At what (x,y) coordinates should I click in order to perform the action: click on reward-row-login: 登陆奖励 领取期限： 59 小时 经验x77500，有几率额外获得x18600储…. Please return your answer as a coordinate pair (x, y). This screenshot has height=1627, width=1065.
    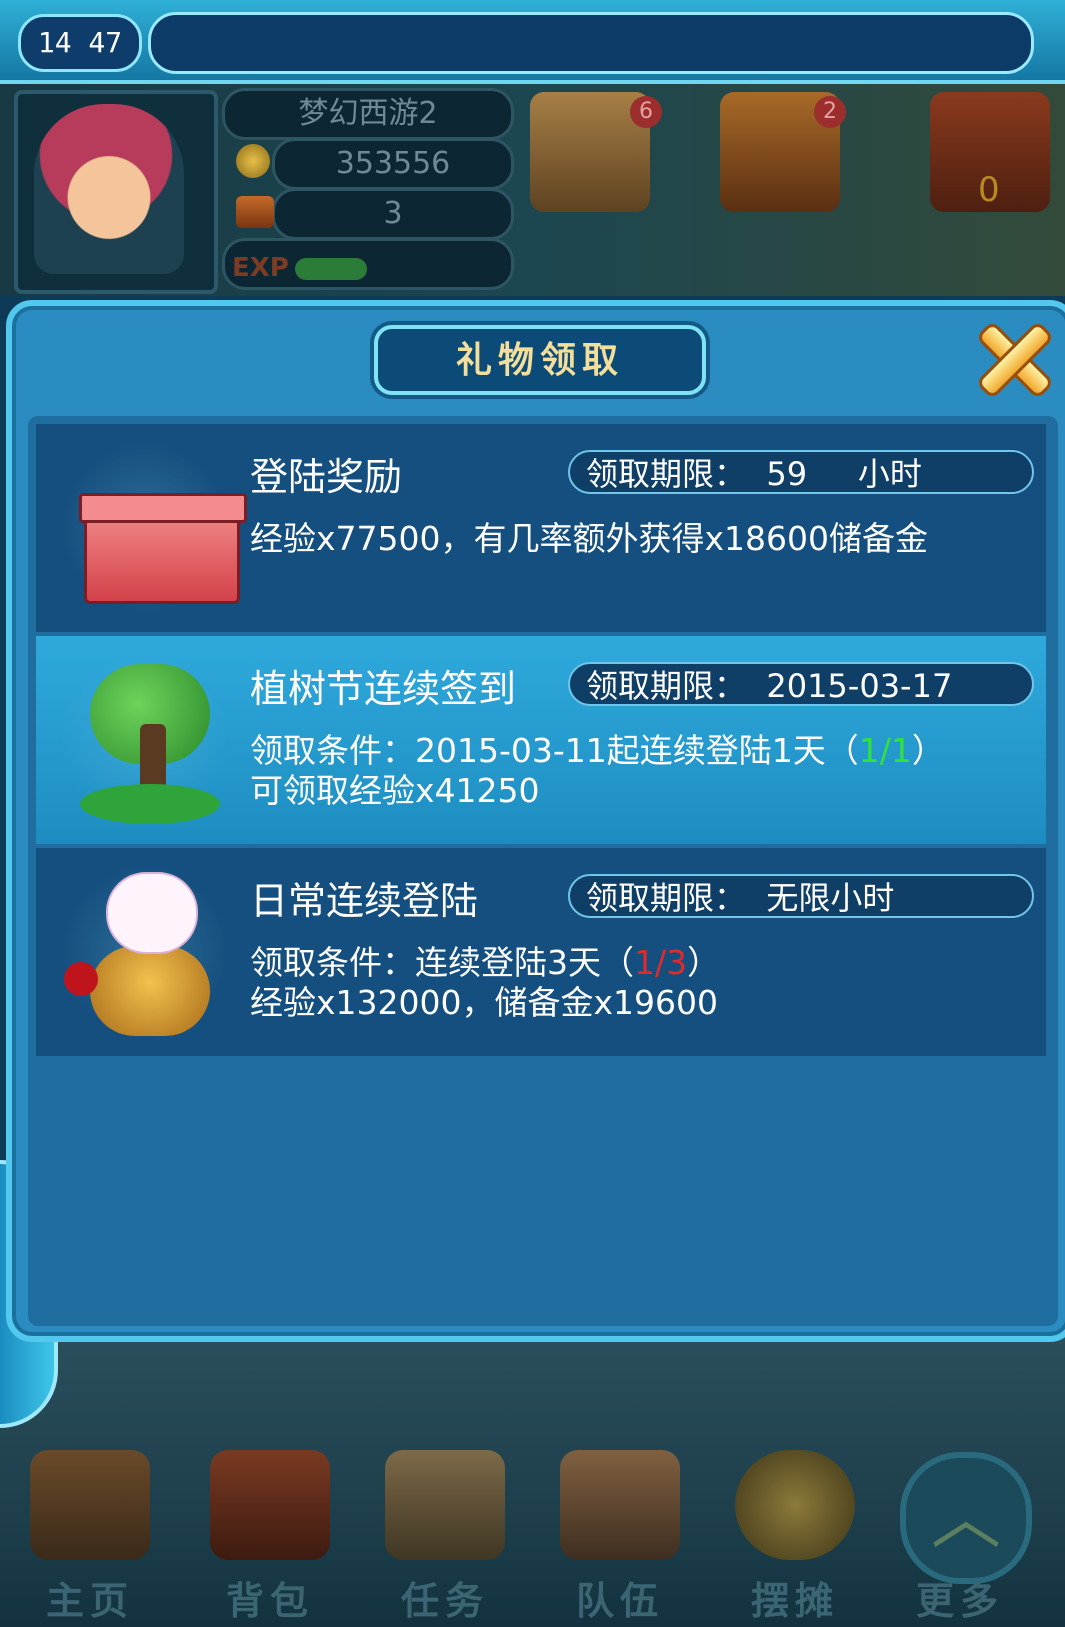
    Looking at the image, I should click on (541, 528).